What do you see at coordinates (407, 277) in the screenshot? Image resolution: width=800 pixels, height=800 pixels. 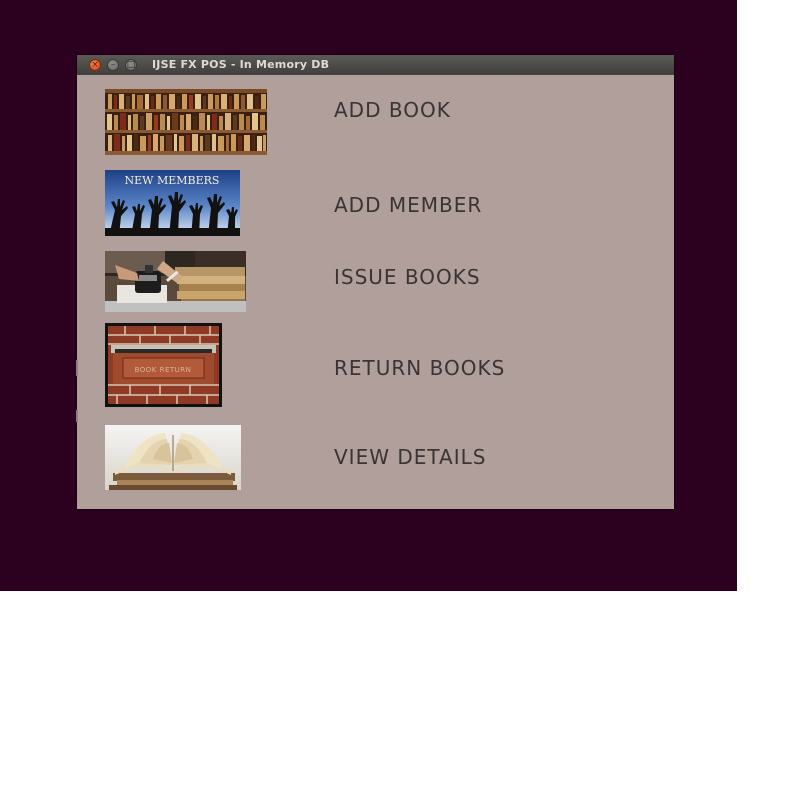 I see `issue-books-button: ISSUE BOOKS` at bounding box center [407, 277].